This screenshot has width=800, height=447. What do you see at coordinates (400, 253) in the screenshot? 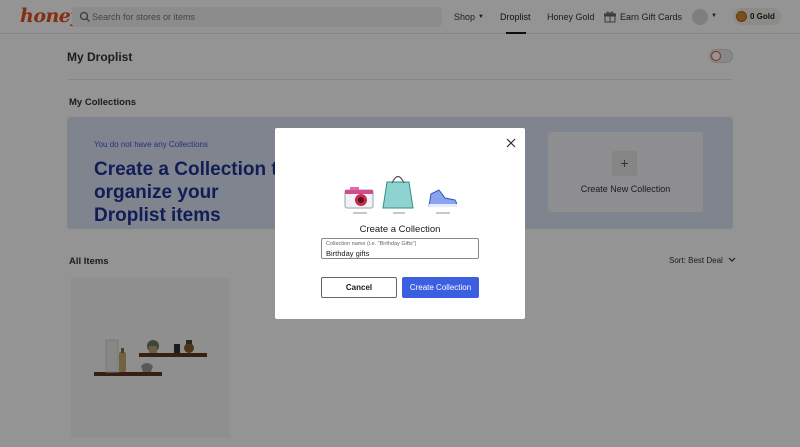
I see `collection-name-input` at bounding box center [400, 253].